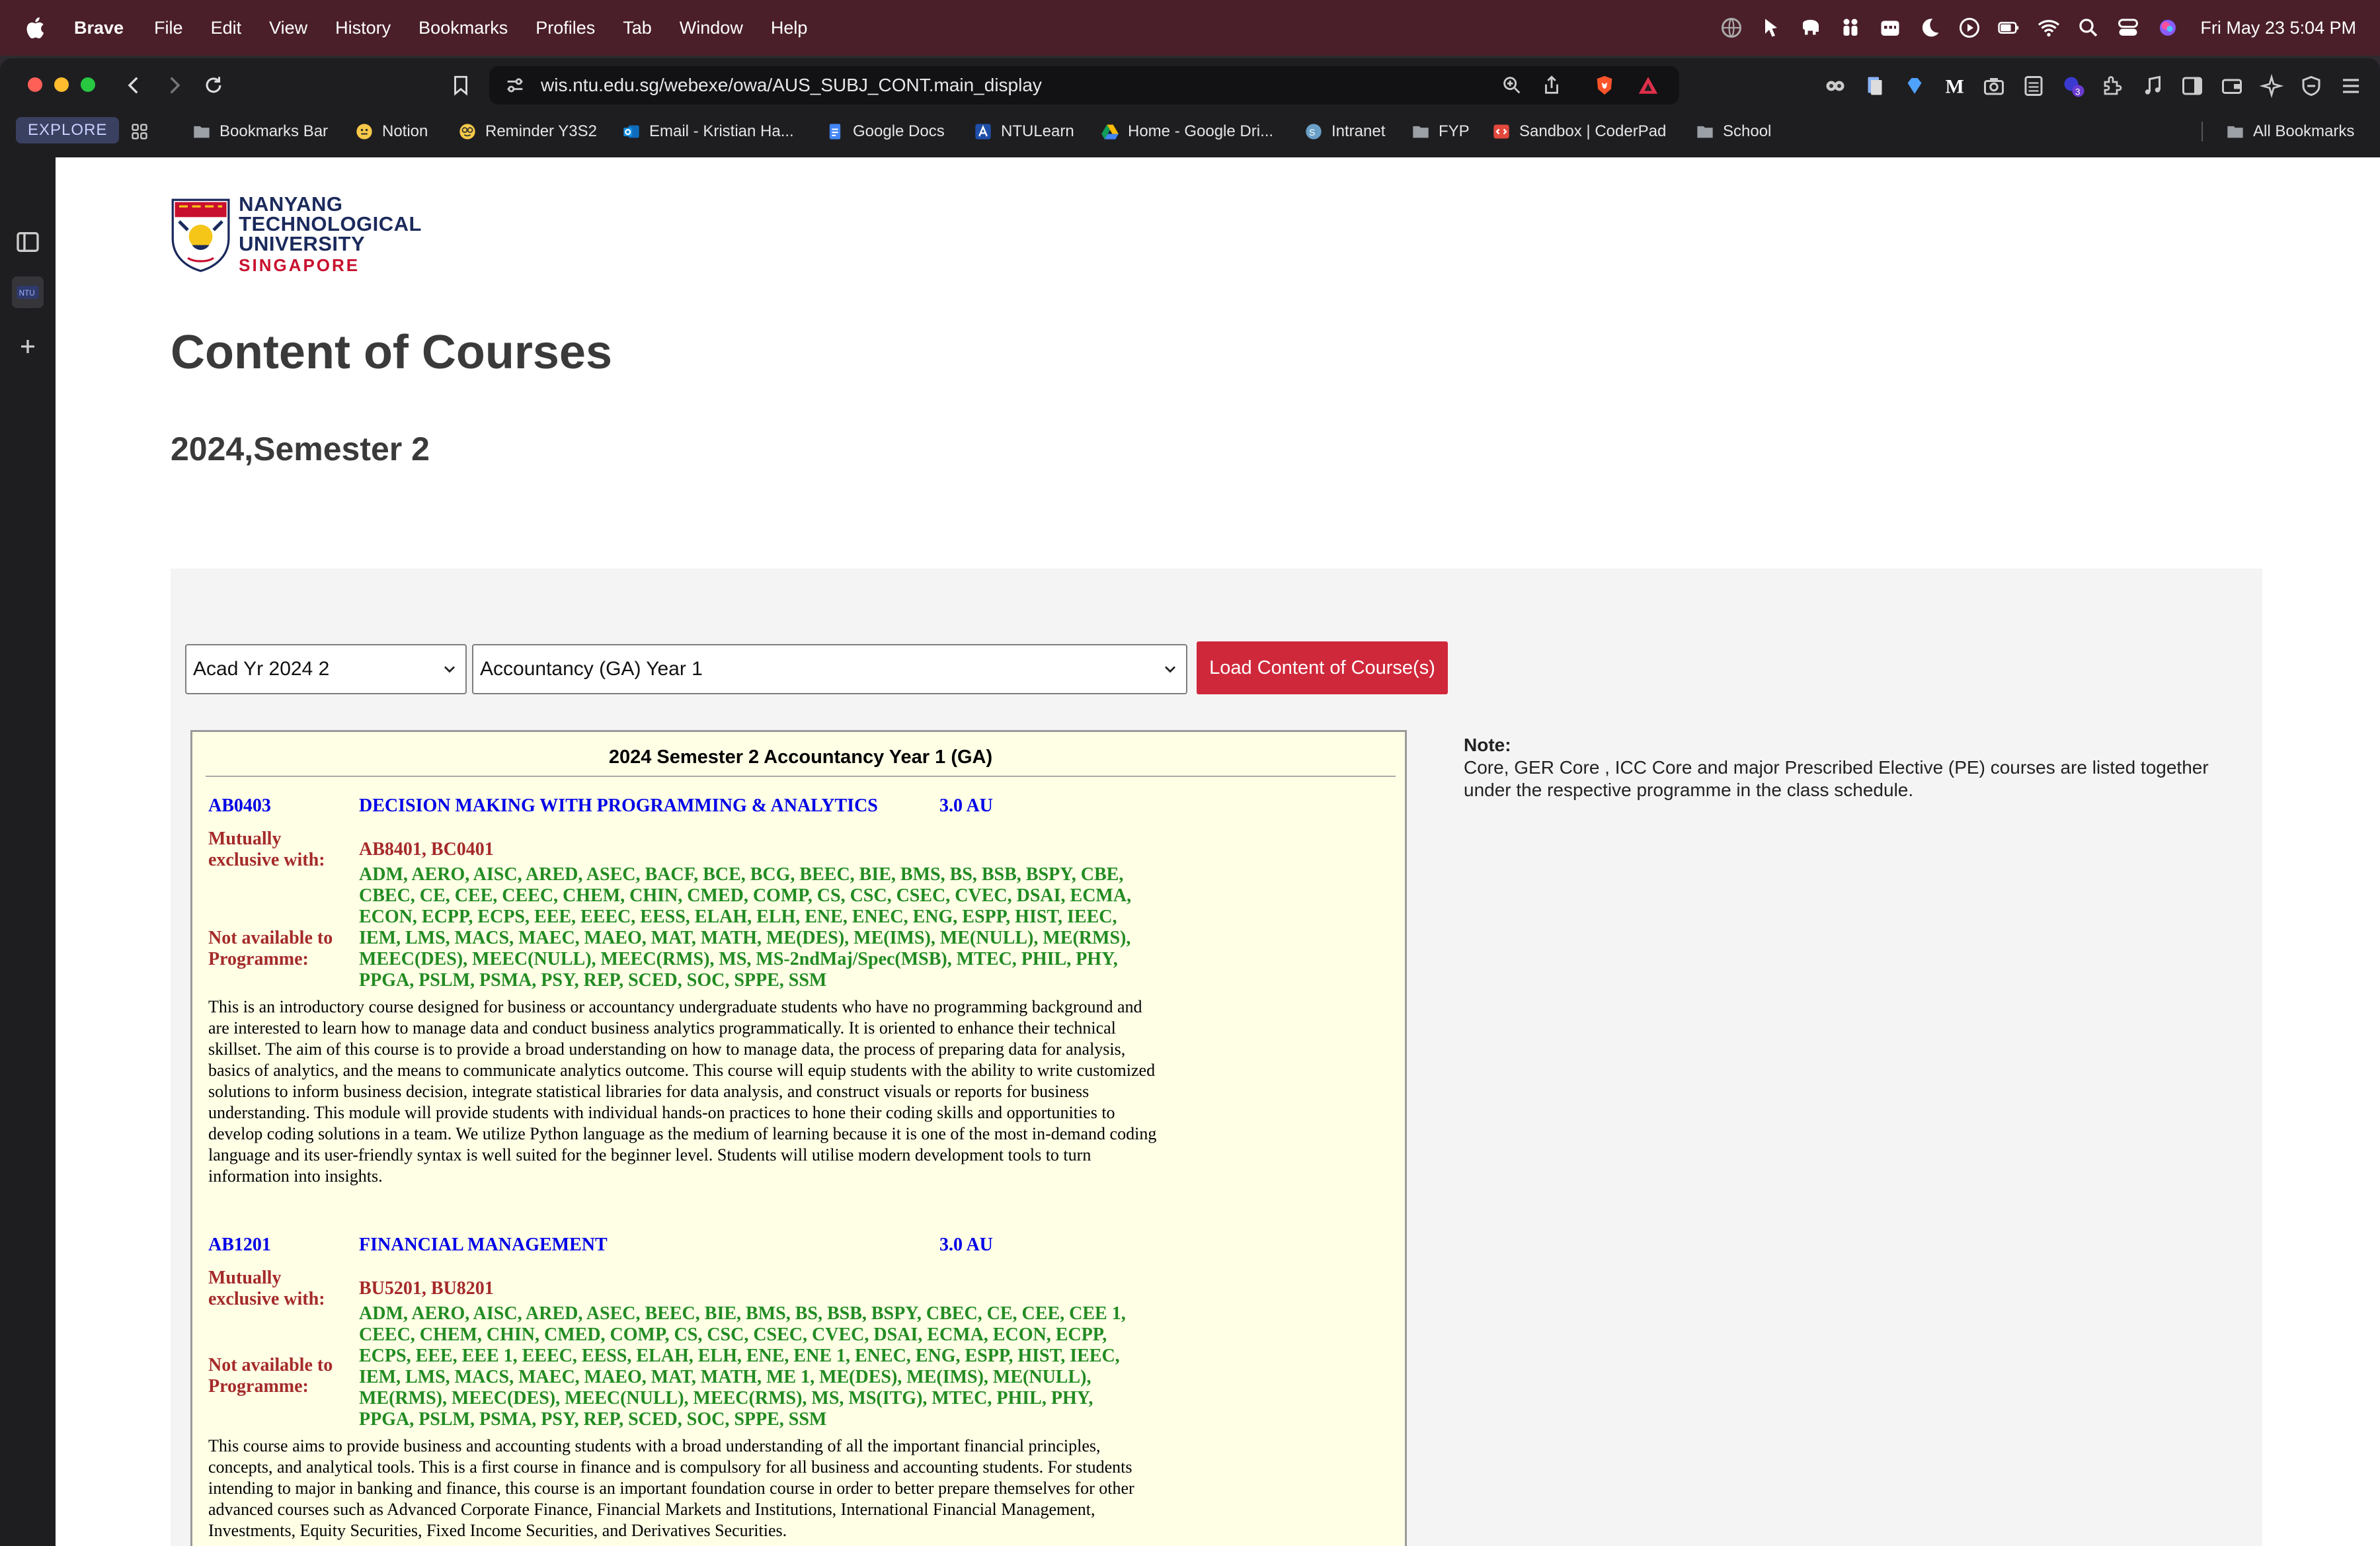 Image resolution: width=2380 pixels, height=1546 pixels. Describe the element at coordinates (2304, 131) in the screenshot. I see `bookmark-label: All Bookmarks` at that location.